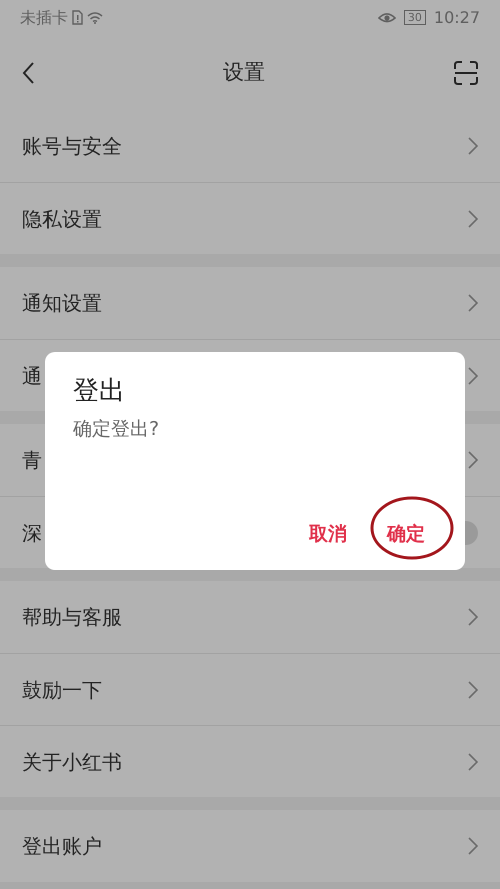  What do you see at coordinates (457, 17) in the screenshot?
I see `clock-time: 10:27` at bounding box center [457, 17].